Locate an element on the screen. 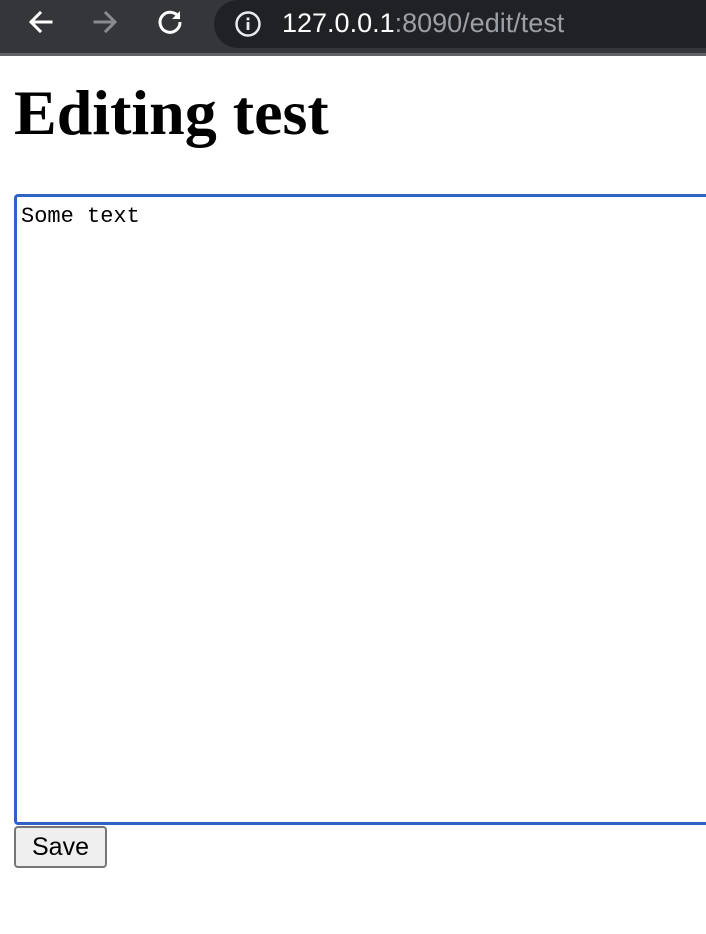 The width and height of the screenshot is (706, 934). back-button is located at coordinates (41, 22).